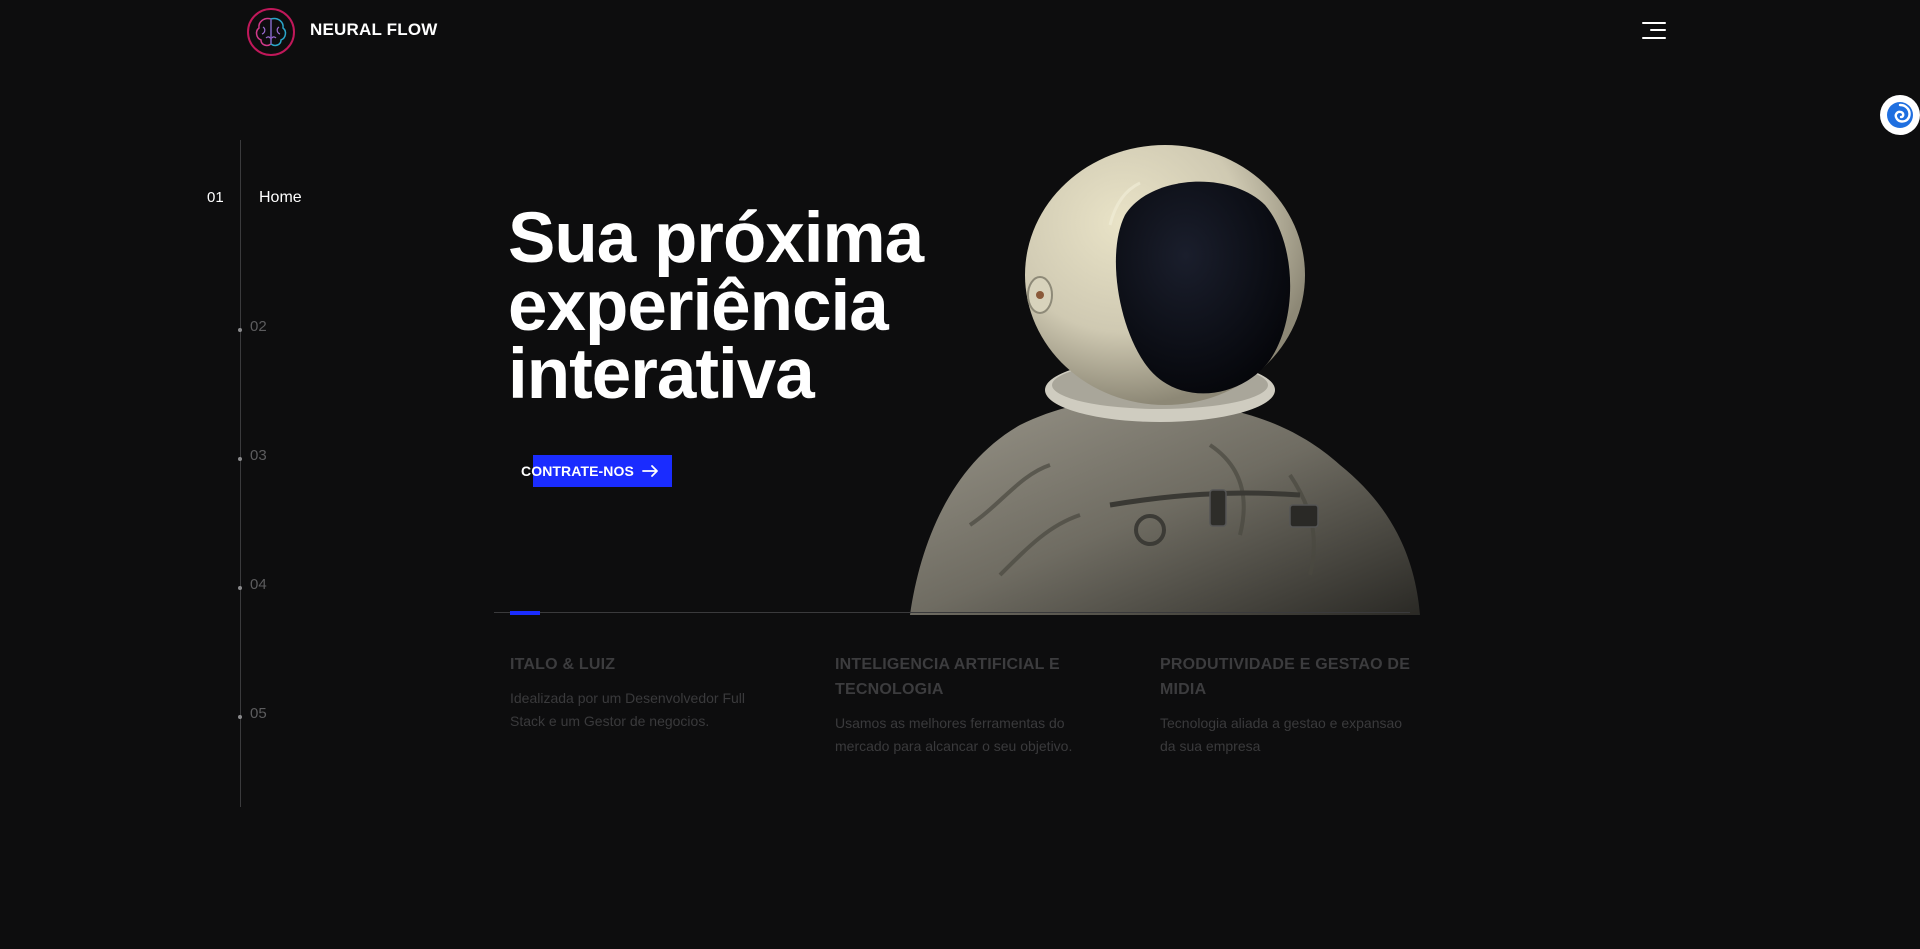 The height and width of the screenshot is (949, 1920). What do you see at coordinates (258, 713) in the screenshot?
I see `side-nav-number: 05` at bounding box center [258, 713].